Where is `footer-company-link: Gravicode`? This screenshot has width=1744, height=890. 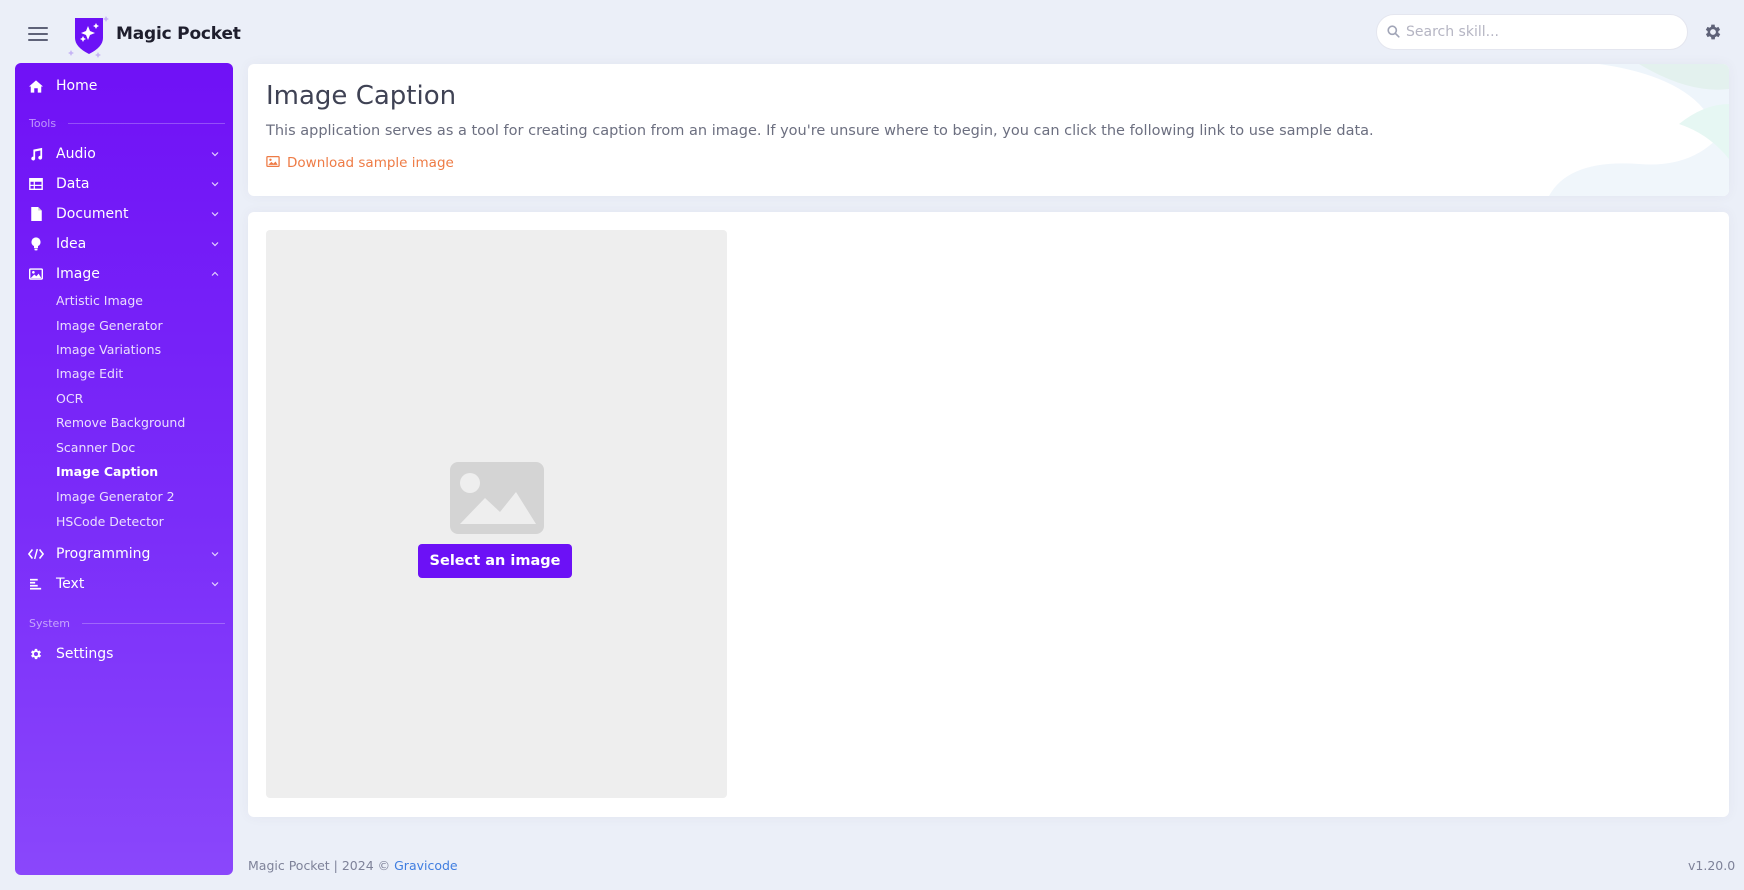
footer-company-link: Gravicode is located at coordinates (426, 865).